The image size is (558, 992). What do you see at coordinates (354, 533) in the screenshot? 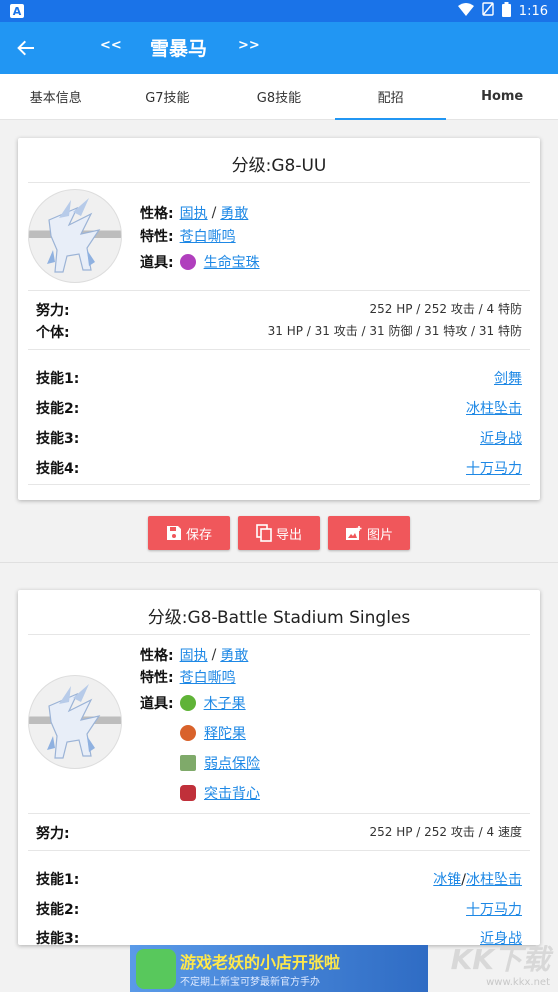
I see `add-photo-icon` at bounding box center [354, 533].